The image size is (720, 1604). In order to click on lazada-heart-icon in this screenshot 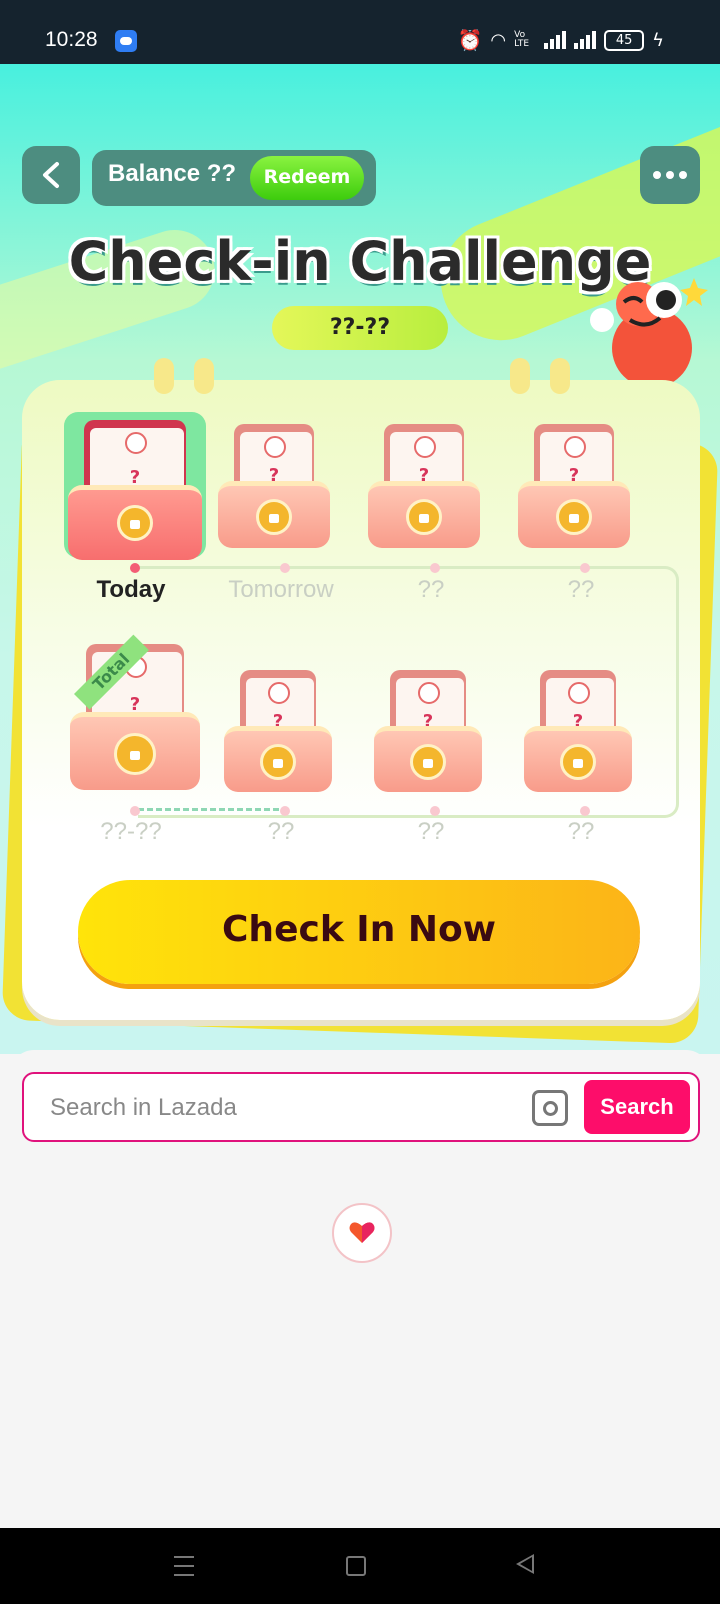, I will do `click(362, 1232)`.